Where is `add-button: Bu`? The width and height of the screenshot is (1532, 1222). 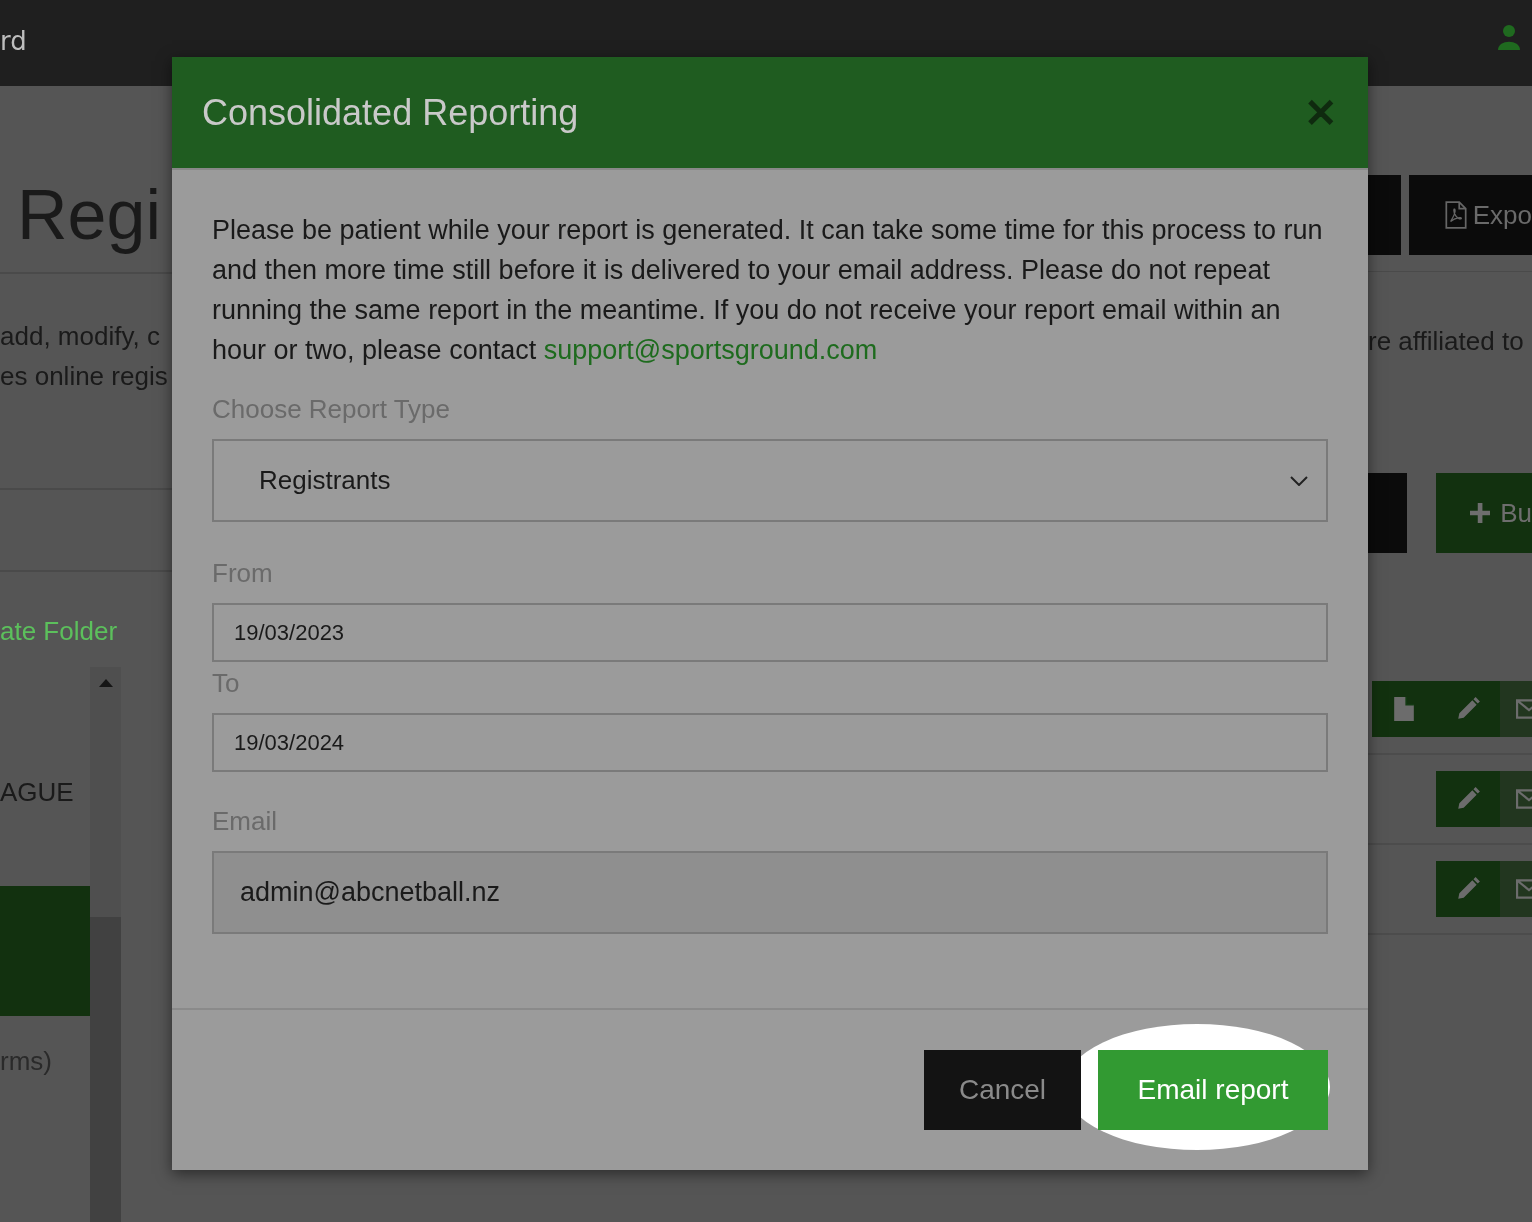 add-button: Bu is located at coordinates (1484, 513).